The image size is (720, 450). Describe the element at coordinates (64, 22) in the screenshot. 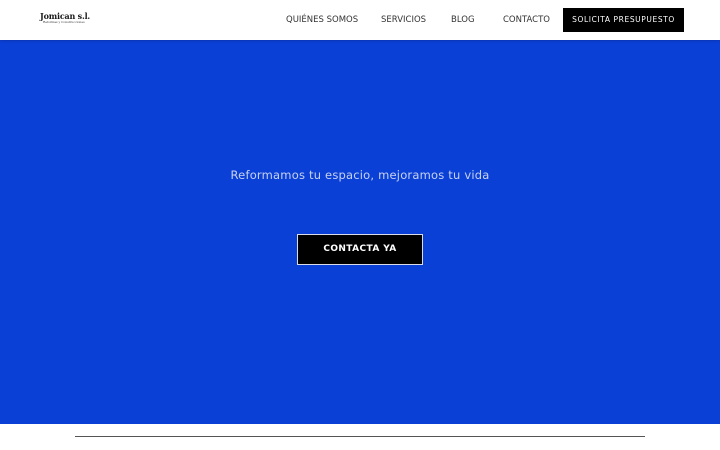

I see `logo-tagline: Reformas y Construcciones` at that location.